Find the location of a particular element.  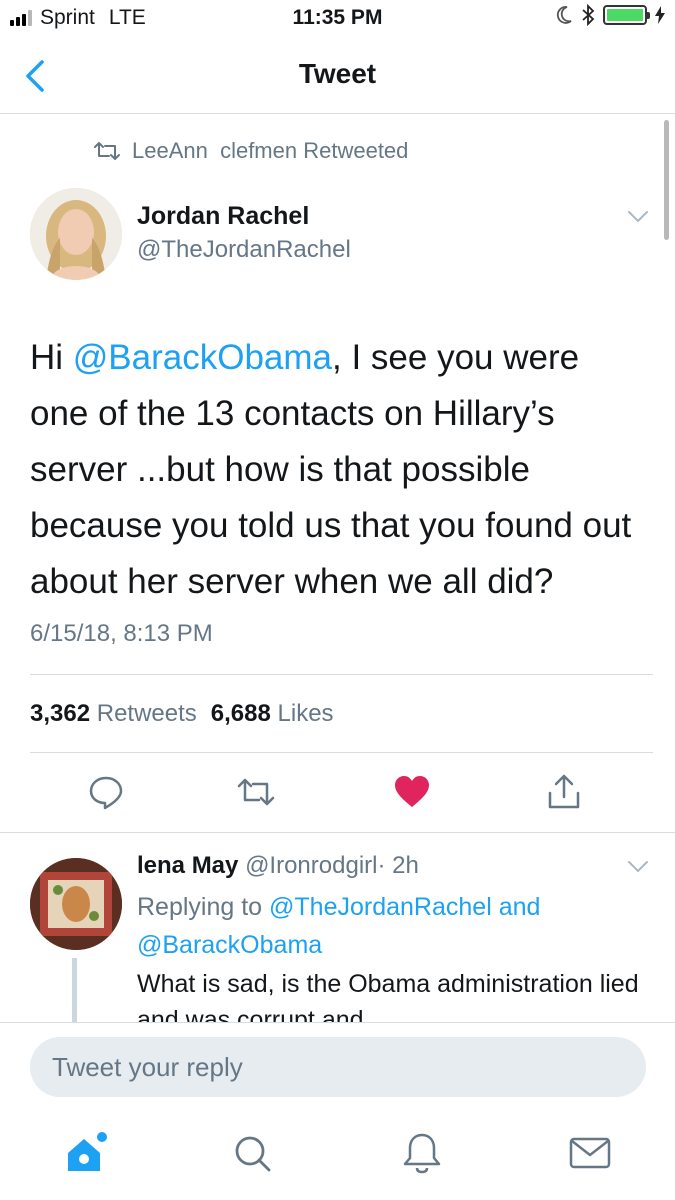

reply-time: · 2h is located at coordinates (398, 865).